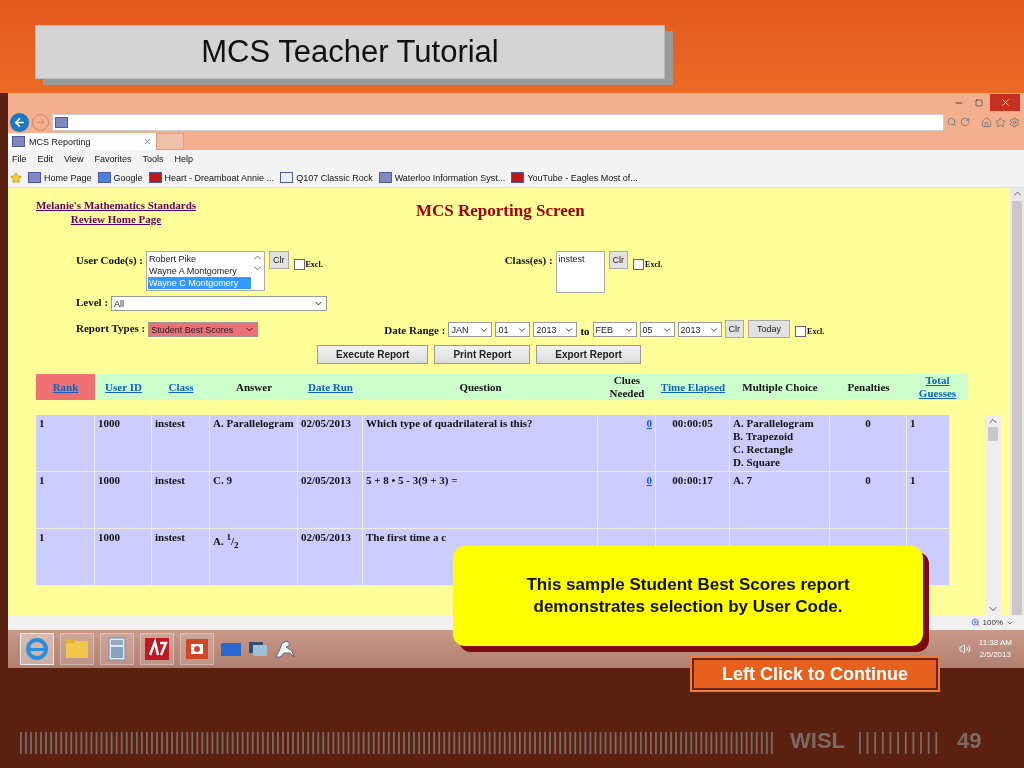  What do you see at coordinates (952, 122) in the screenshot?
I see `search-icon` at bounding box center [952, 122].